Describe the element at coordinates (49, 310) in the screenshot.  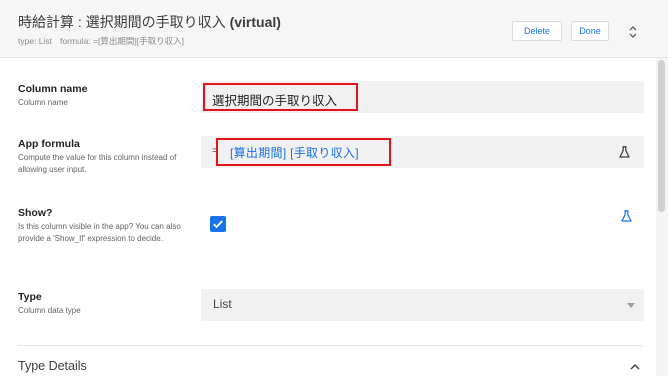
I see `type-description: Column data type` at that location.